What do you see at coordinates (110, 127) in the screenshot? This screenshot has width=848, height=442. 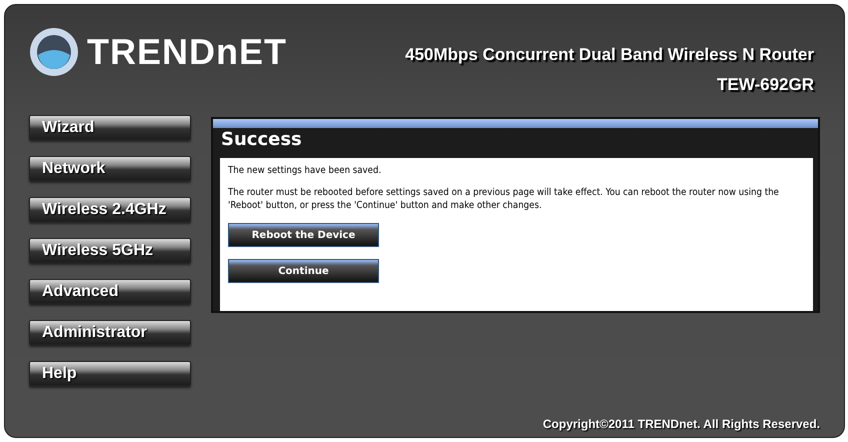 I see `nav-button: Wizard` at bounding box center [110, 127].